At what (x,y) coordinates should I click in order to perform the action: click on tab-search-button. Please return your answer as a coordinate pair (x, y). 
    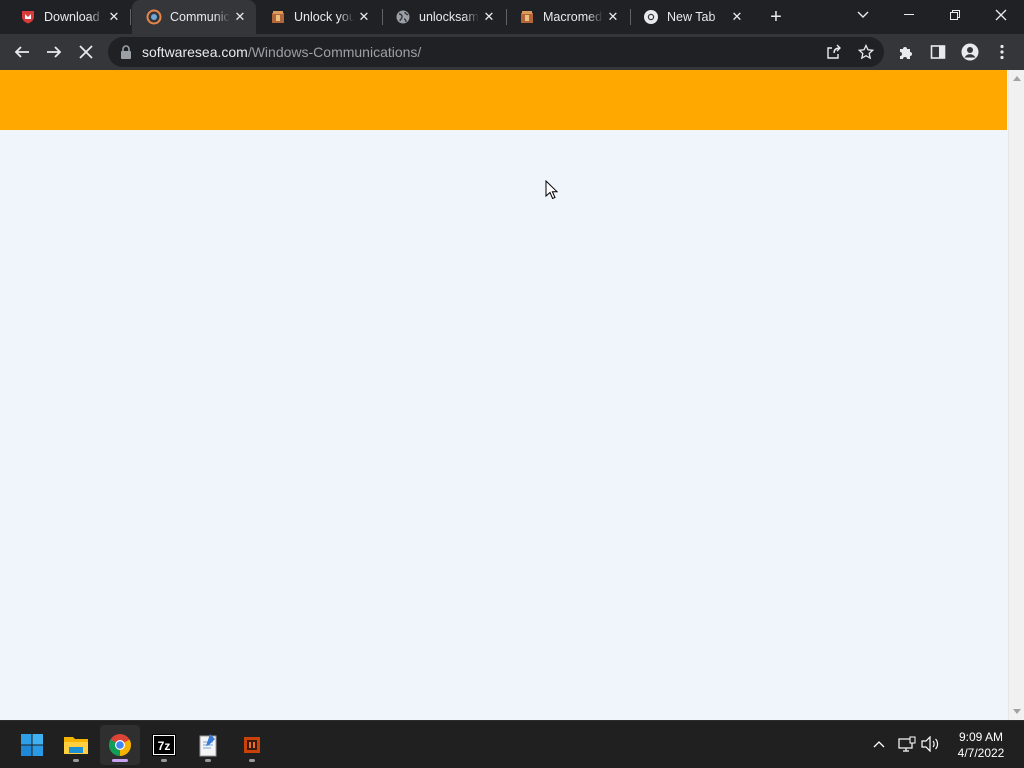
    Looking at the image, I should click on (863, 15).